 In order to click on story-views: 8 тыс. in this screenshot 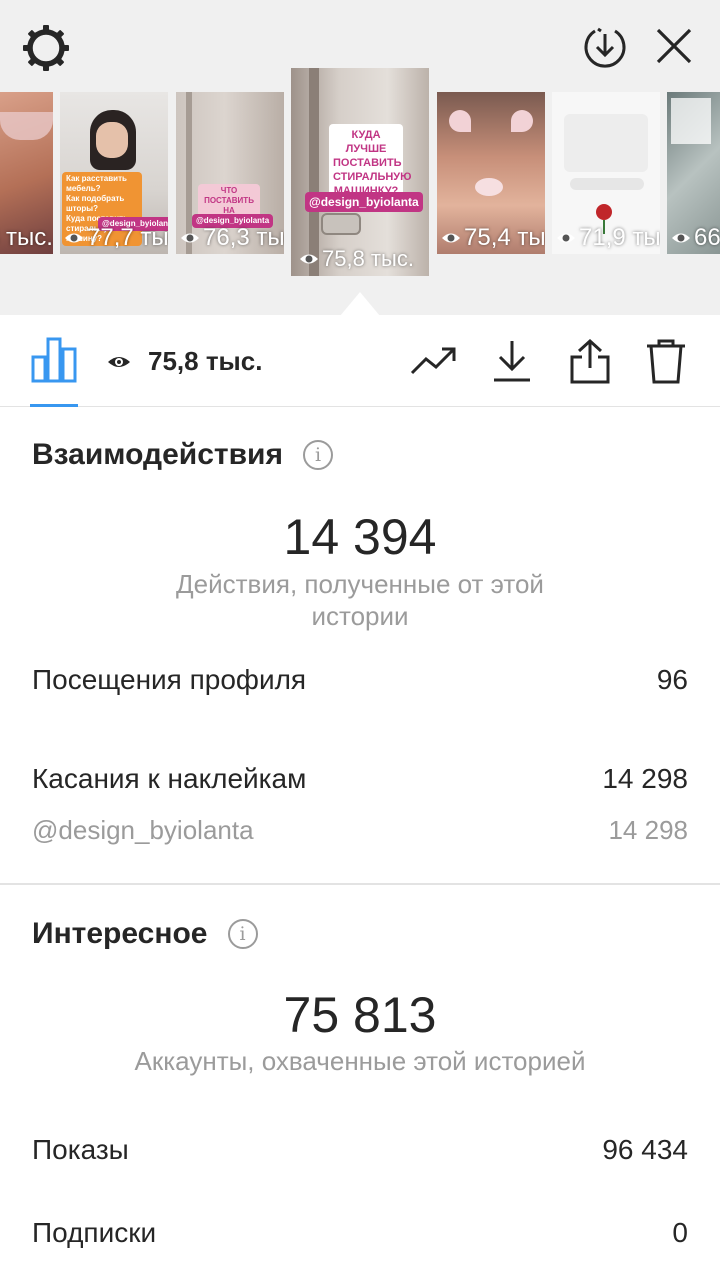, I will do `click(26, 237)`.